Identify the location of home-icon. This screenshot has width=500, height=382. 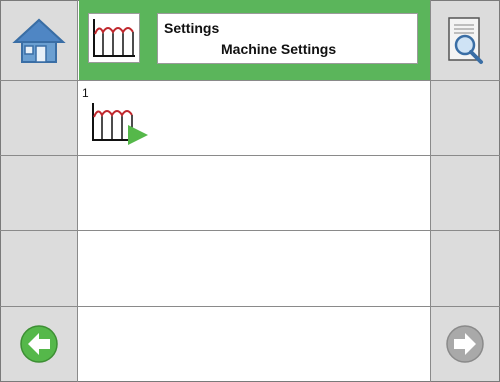
(39, 40).